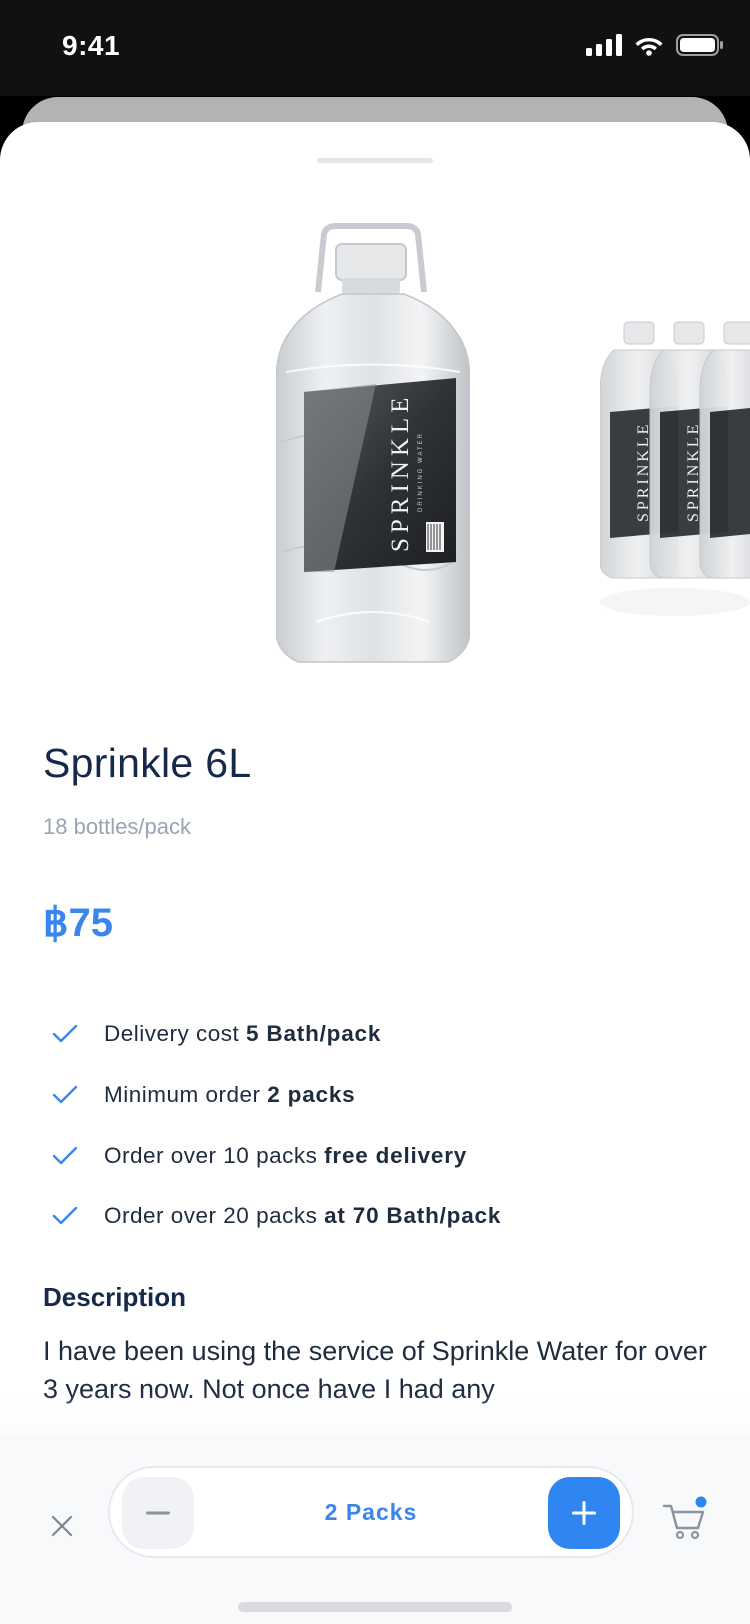 The width and height of the screenshot is (750, 1624). Describe the element at coordinates (421, 472) in the screenshot. I see `bottle-tagline-text: DRINKING WATER` at that location.